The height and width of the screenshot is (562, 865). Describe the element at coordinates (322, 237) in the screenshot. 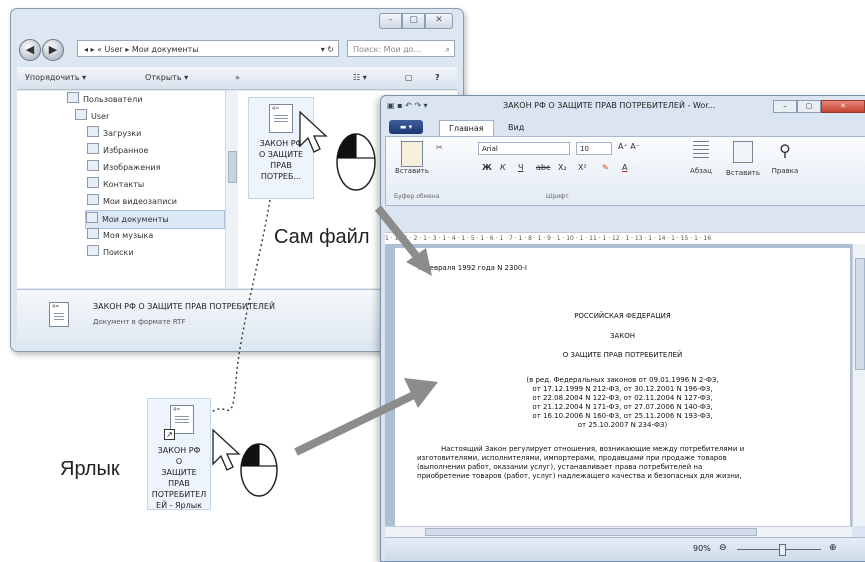

I see `caption-file: Сам файл` at that location.